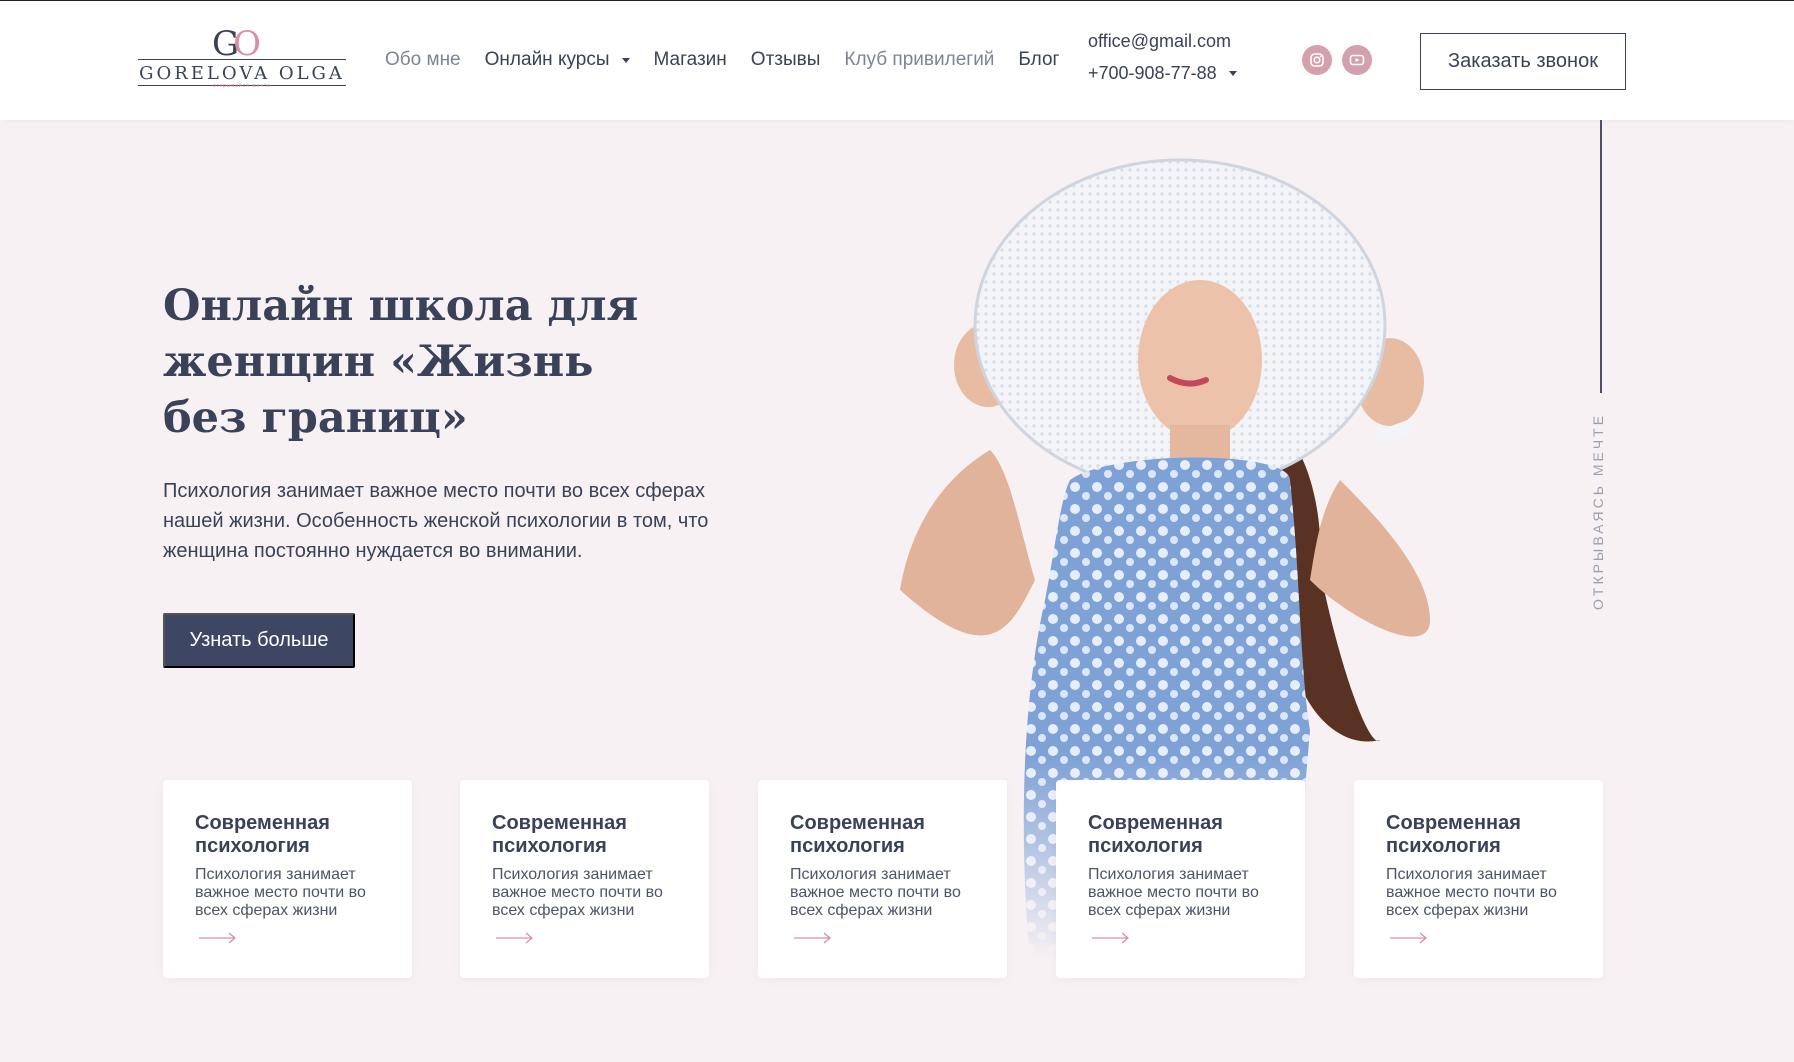 This screenshot has width=1794, height=1062. I want to click on phone-dropdown: +700-908-77-88, so click(1162, 73).